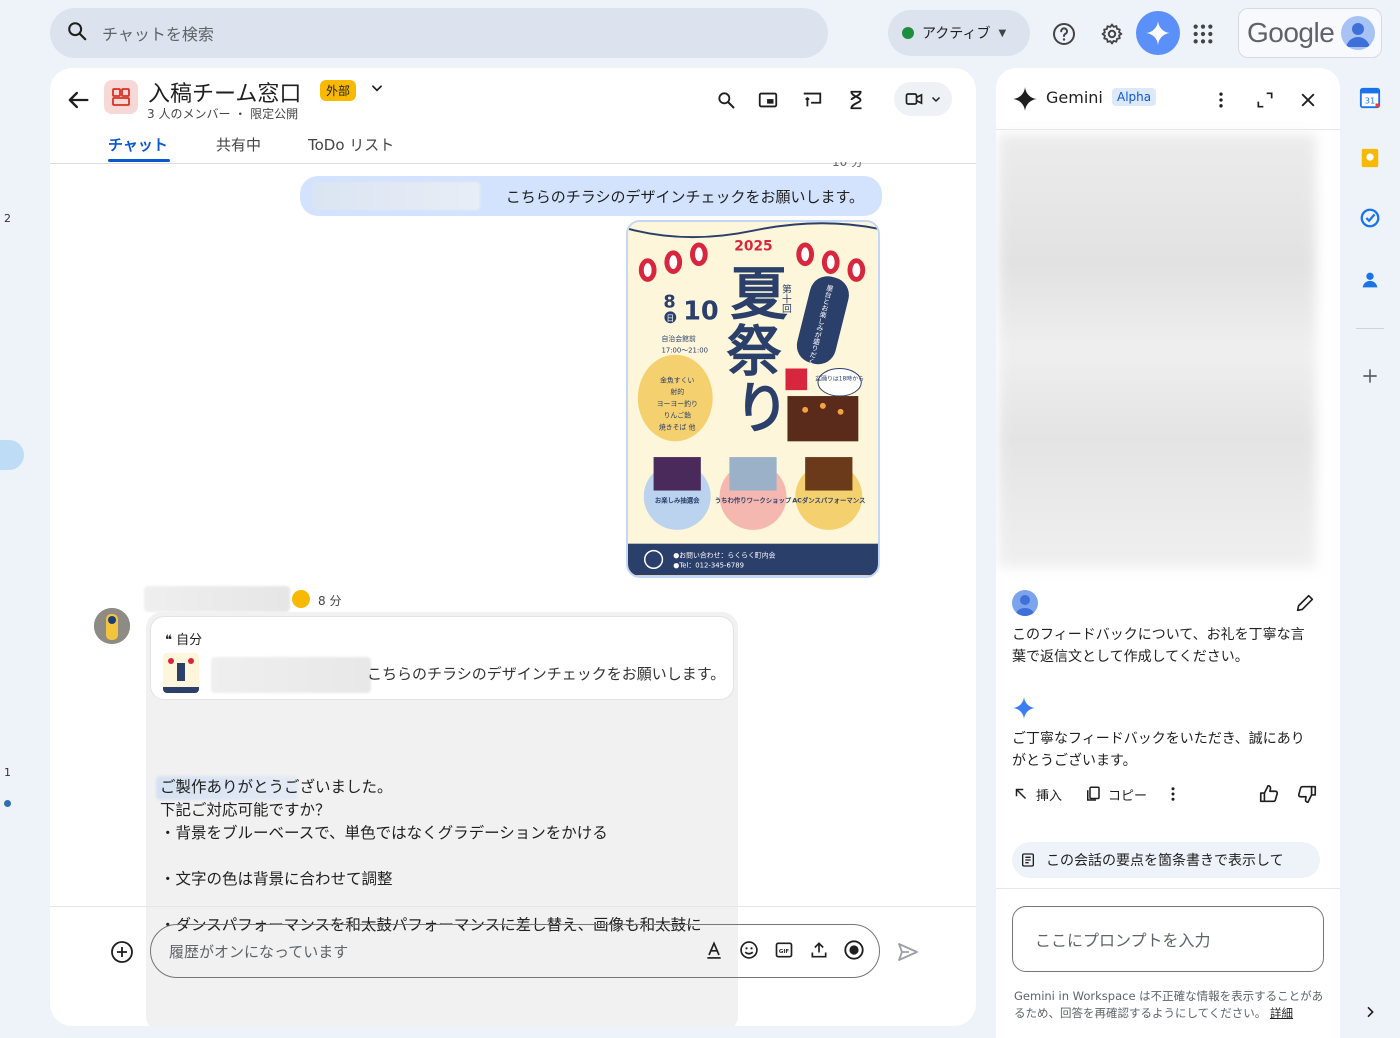  Describe the element at coordinates (442, 658) in the screenshot. I see `quoted-message: ❝ 自分 こちらのチラシのデザインチェックをお願いします。` at that location.